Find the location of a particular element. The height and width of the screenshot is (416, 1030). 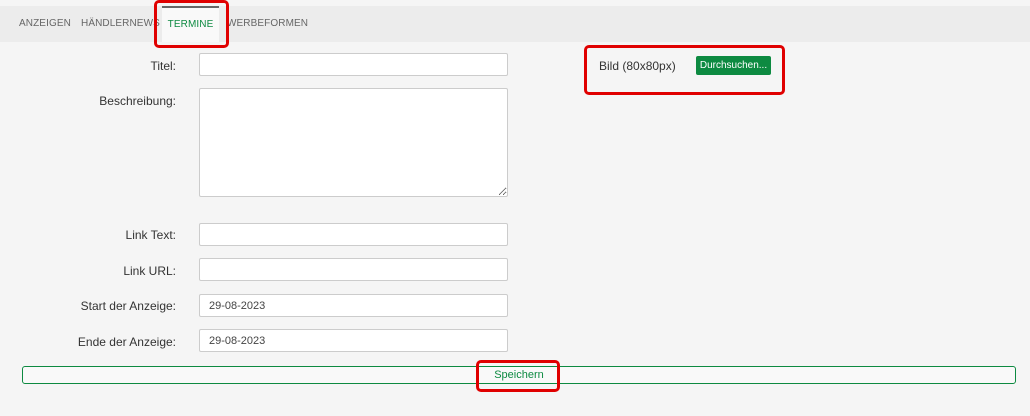

link-text-label: Link Text: is located at coordinates (150, 235).